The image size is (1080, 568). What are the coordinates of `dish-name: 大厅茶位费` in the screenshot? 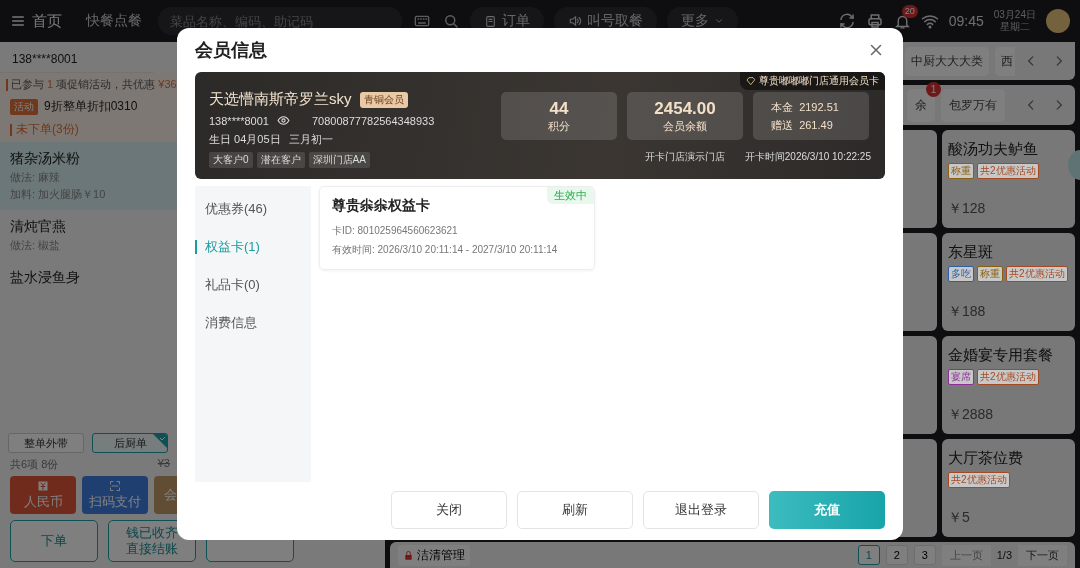 It's located at (986, 458).